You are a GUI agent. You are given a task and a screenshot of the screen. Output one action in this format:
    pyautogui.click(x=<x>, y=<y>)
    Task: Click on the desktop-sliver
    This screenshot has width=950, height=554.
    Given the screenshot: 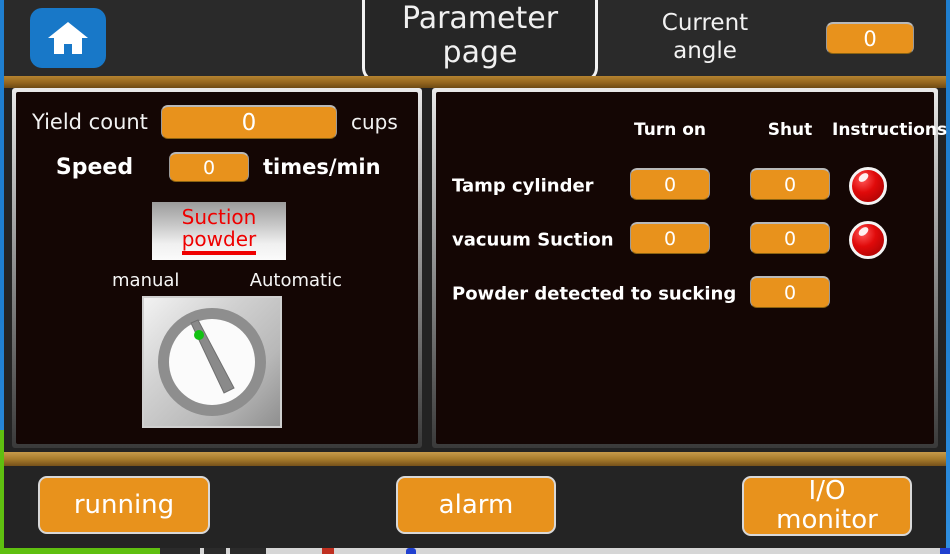 What is the action you would take?
    pyautogui.click(x=475, y=551)
    